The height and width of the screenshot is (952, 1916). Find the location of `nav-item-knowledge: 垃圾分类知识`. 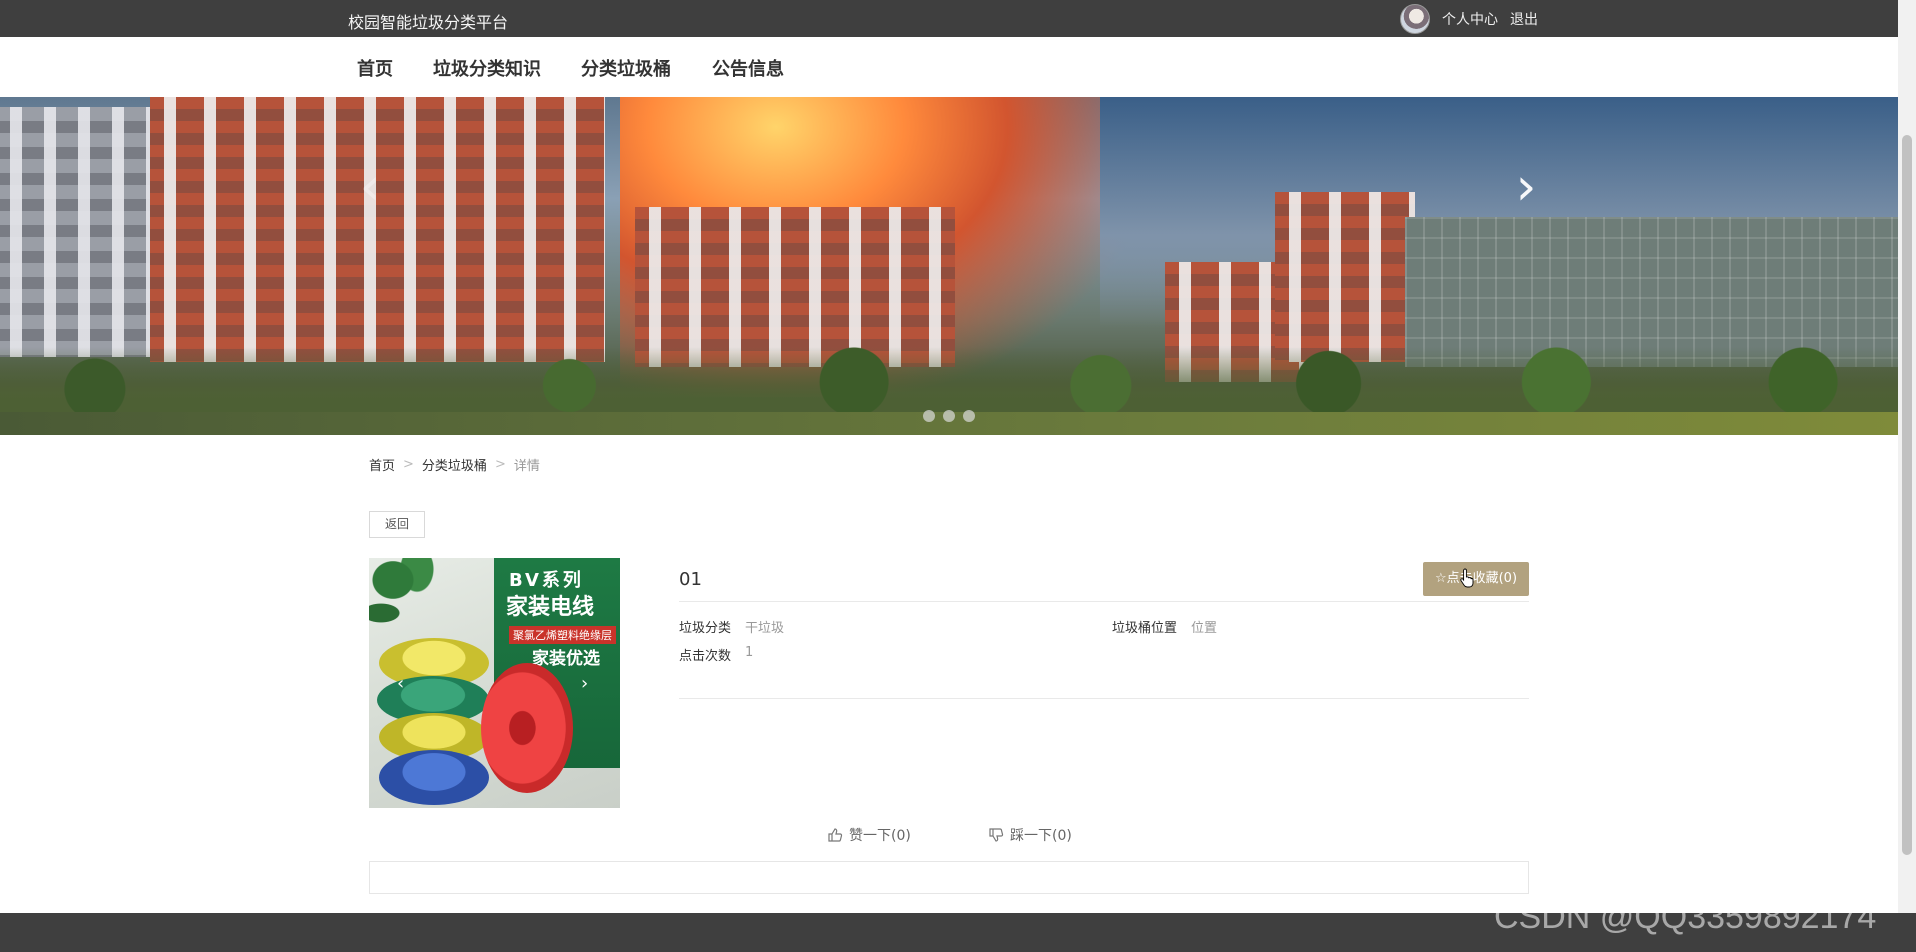

nav-item-knowledge: 垃圾分类知识 is located at coordinates (487, 68).